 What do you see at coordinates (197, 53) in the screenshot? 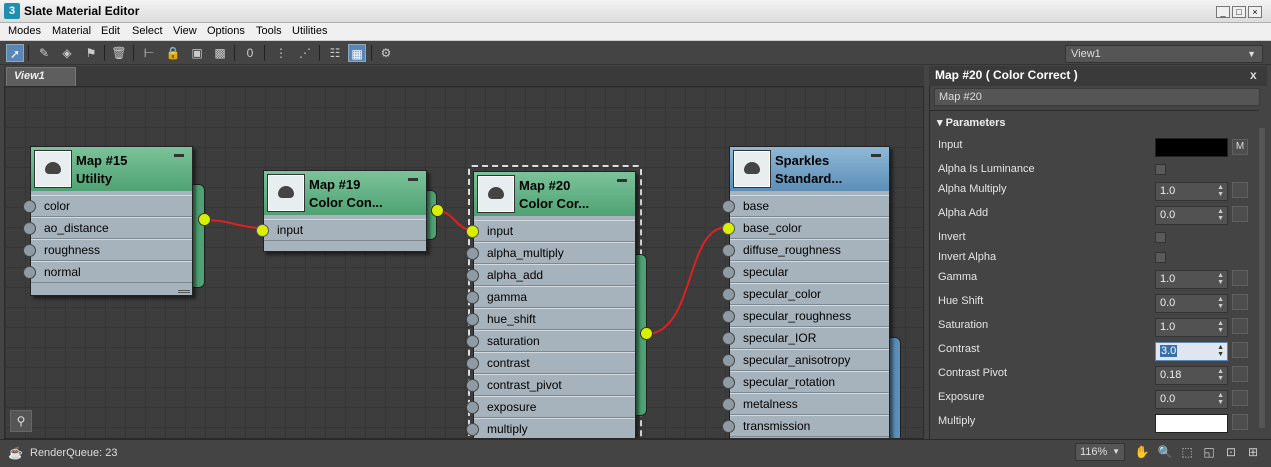
I see `bg-icon: ▣` at bounding box center [197, 53].